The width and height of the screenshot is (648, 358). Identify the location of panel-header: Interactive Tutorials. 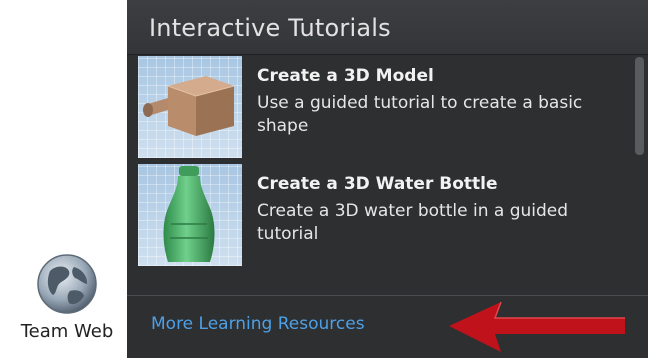
(387, 27).